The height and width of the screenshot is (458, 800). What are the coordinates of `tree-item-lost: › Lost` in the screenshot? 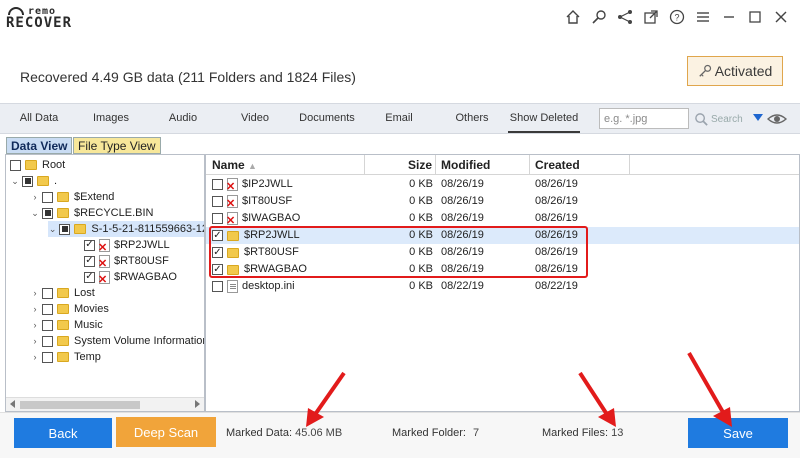 It's located at (62, 293).